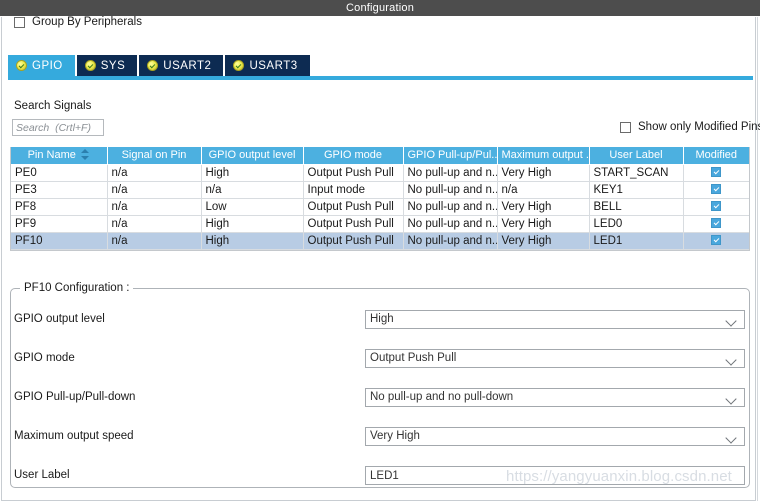  I want to click on show-only-modified-pins-checkbox, so click(625, 127).